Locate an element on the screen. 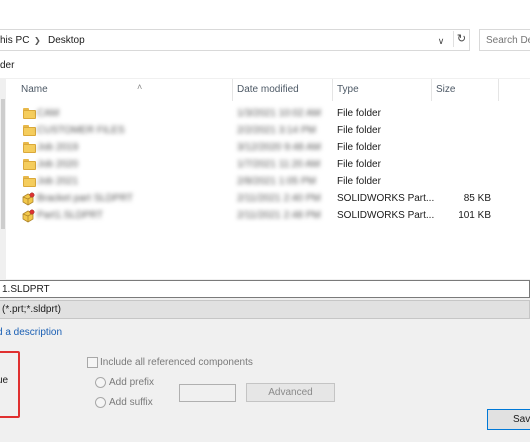 The width and height of the screenshot is (530, 442). column-header-date-modified: Date modified is located at coordinates (282, 90).